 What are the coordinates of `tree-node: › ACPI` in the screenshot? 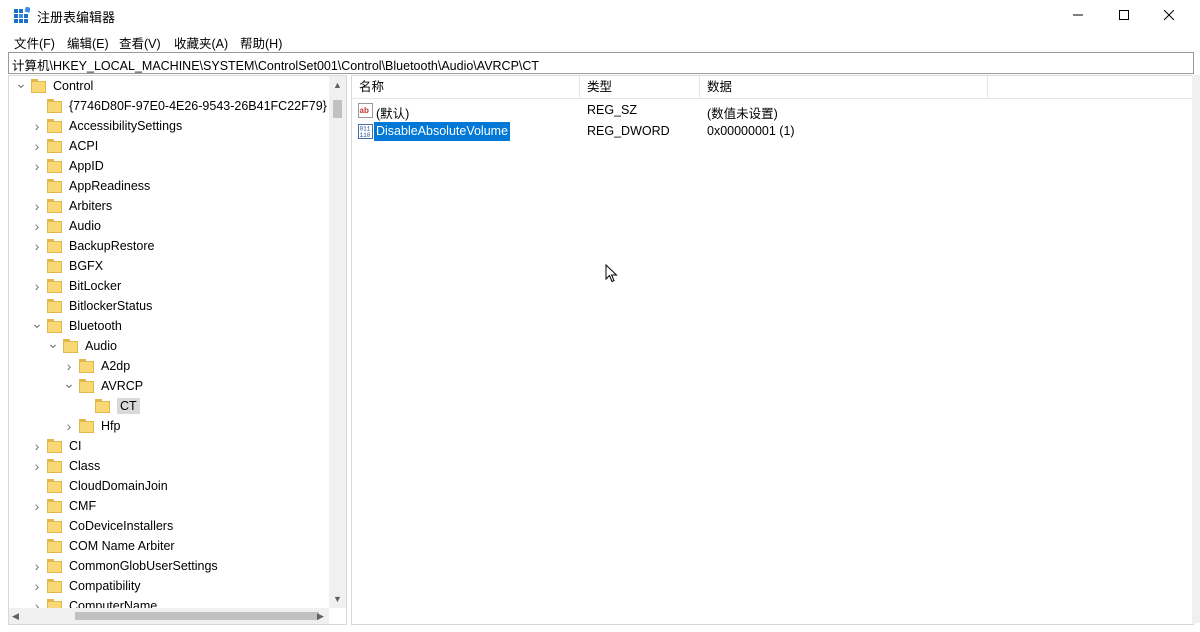 It's located at (65, 146).